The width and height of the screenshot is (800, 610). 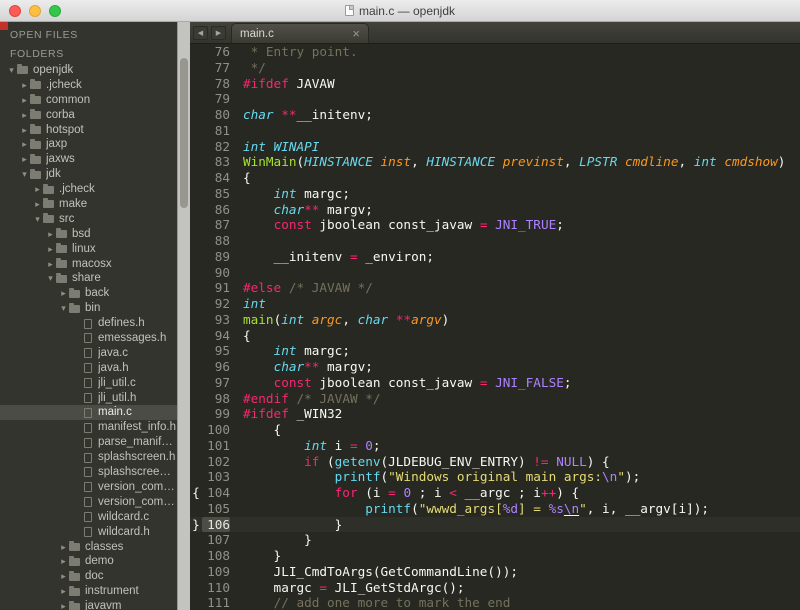 I want to click on tree-item-main.c: main.c, so click(x=88, y=413).